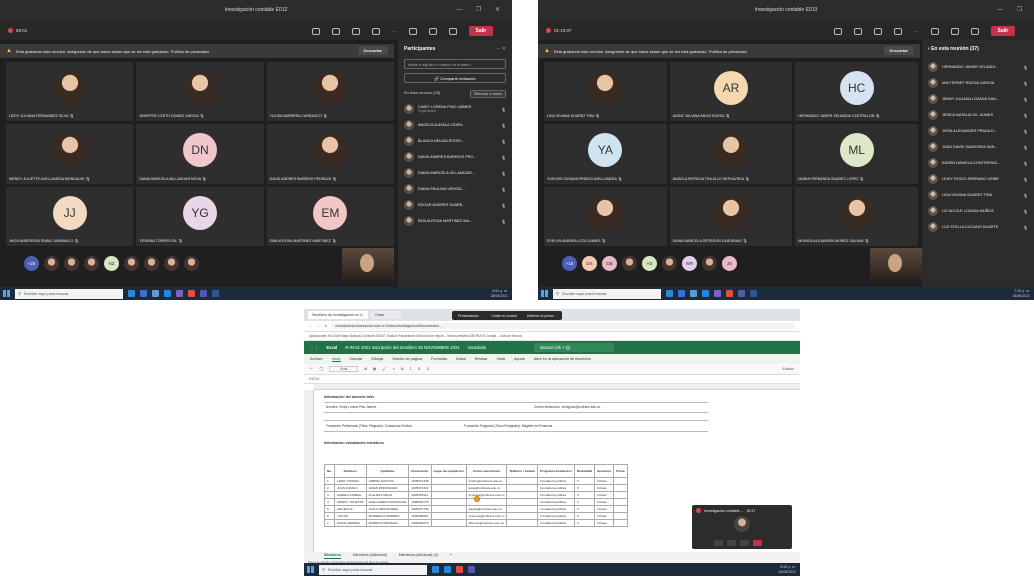  Describe the element at coordinates (552, 379) in the screenshot. I see `formula-bar: H13 fx` at that location.